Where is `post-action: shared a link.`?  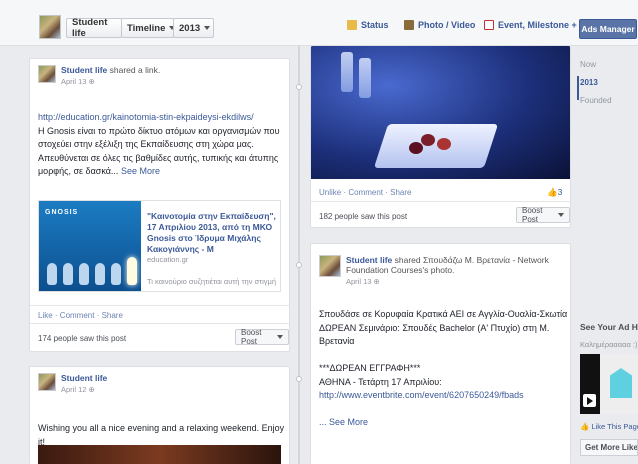
post-action: shared a link. is located at coordinates (134, 70).